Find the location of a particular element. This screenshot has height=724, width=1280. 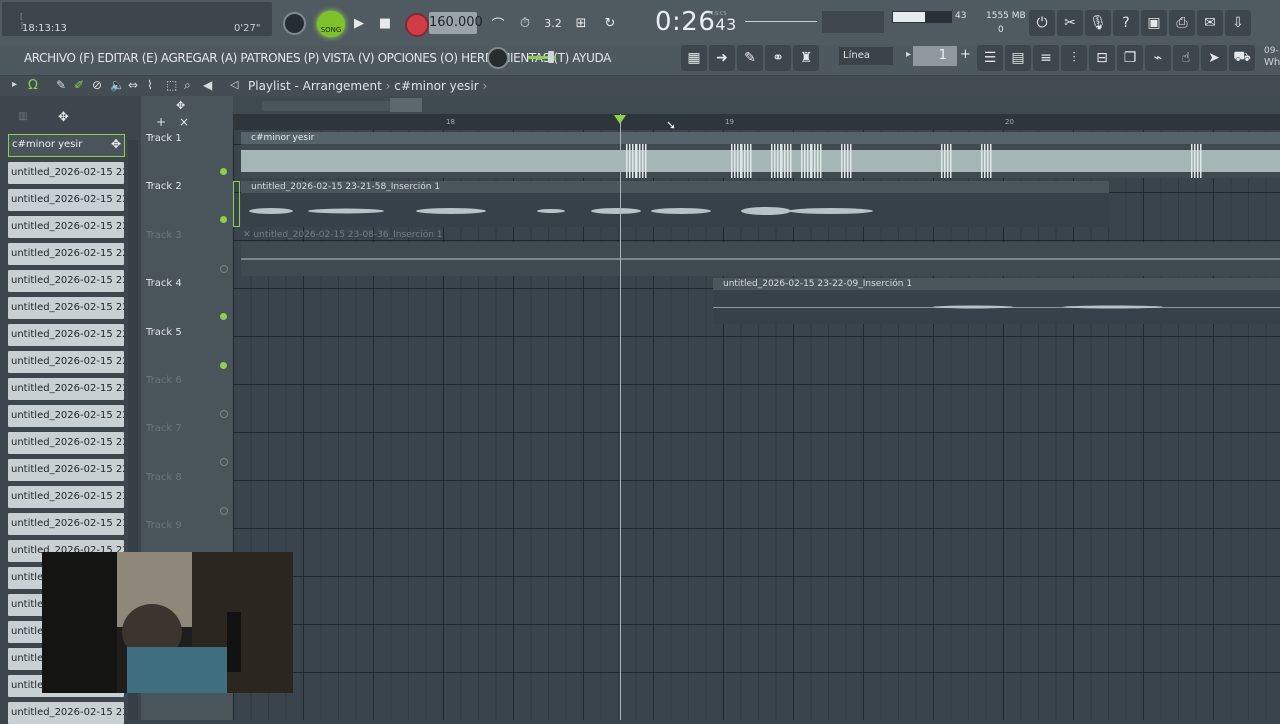

help-button: ? is located at coordinates (1126, 23).